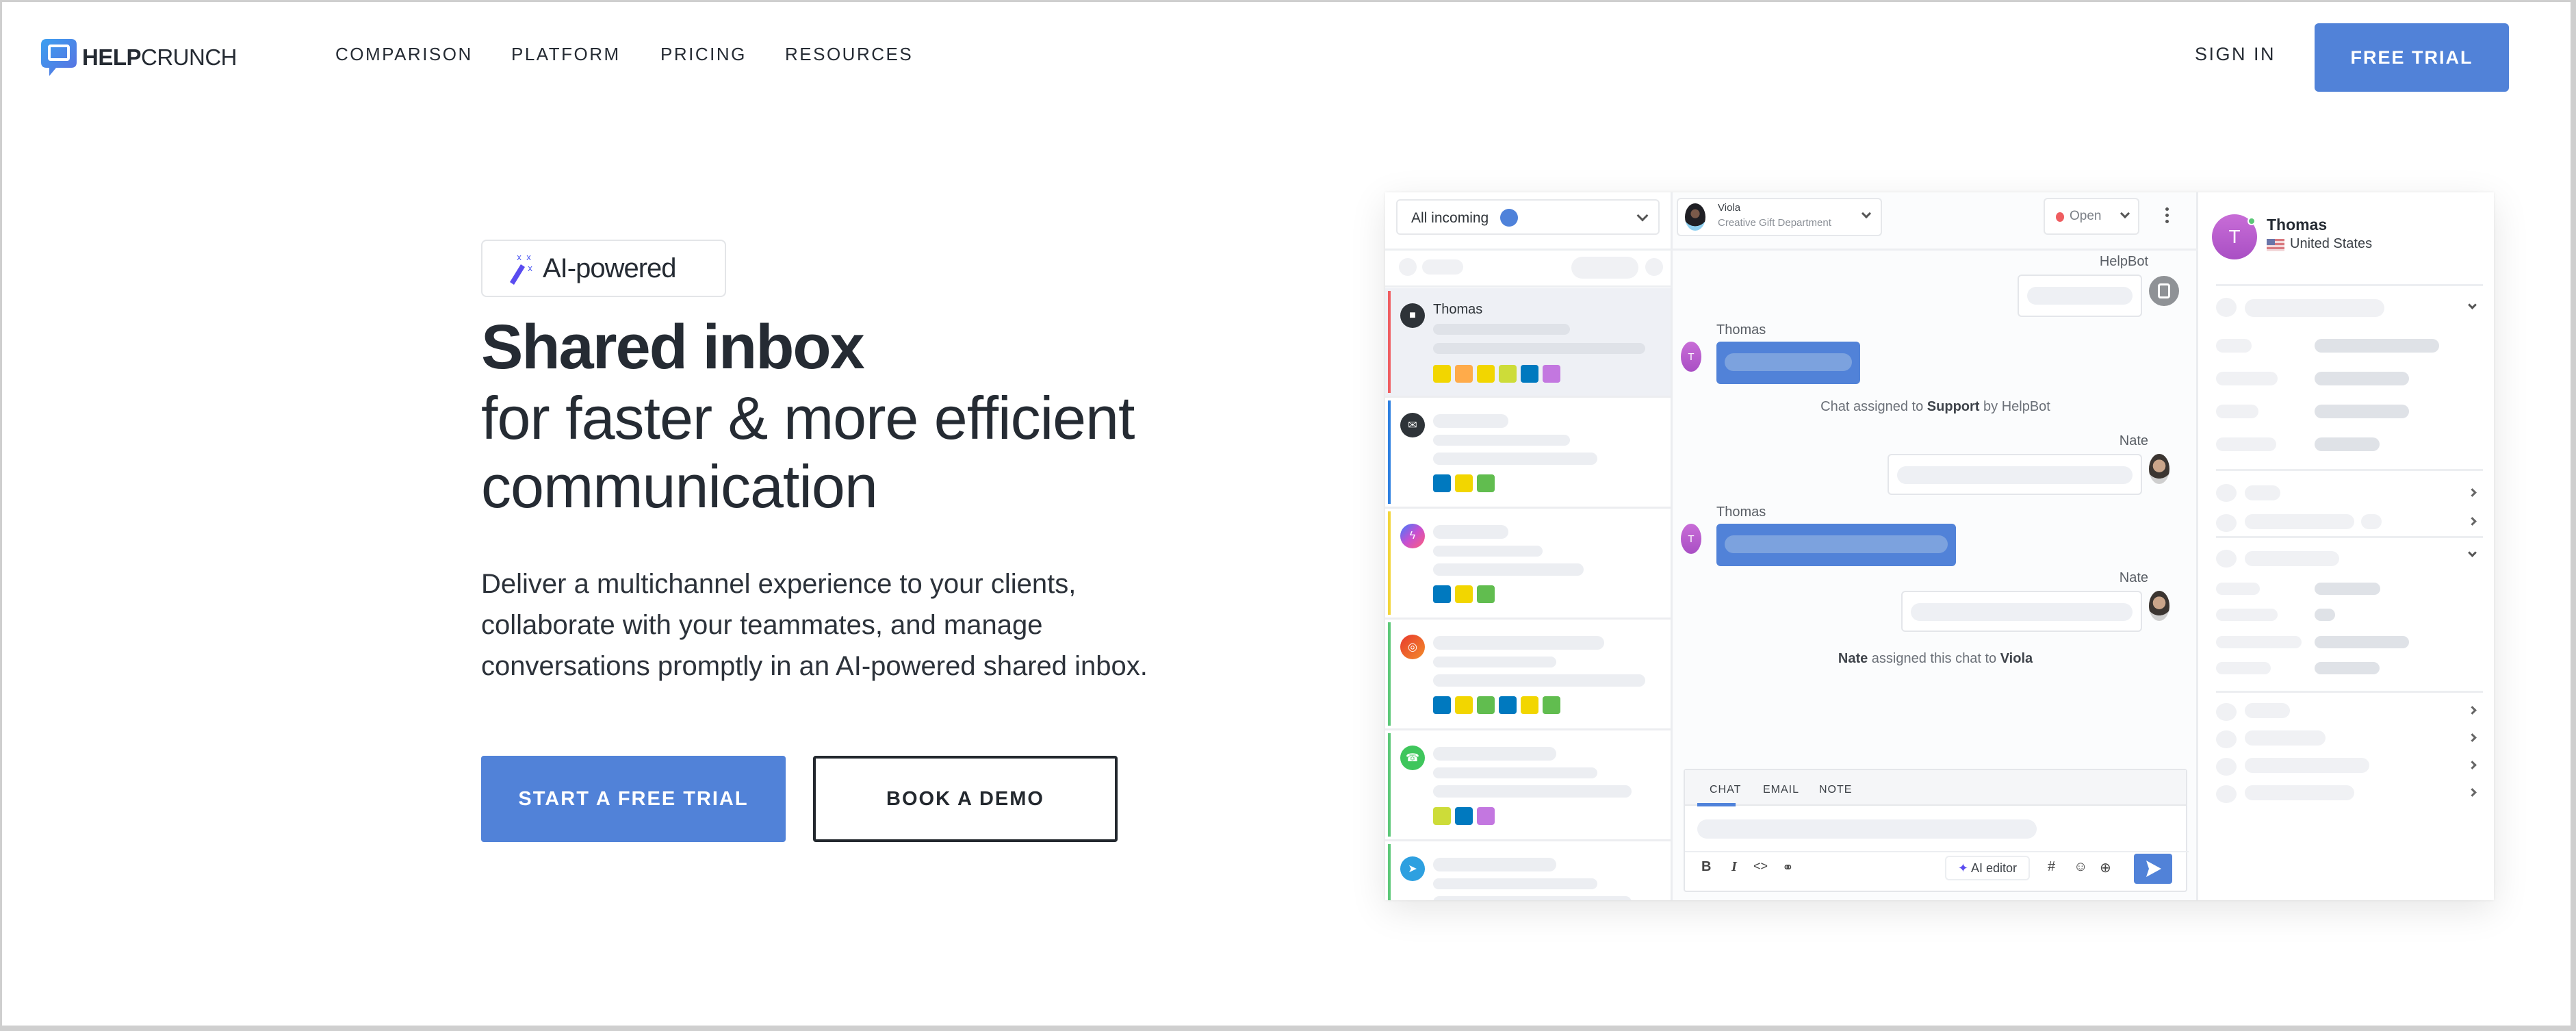 The height and width of the screenshot is (1031, 2576). I want to click on ai-editor-button: ✦ AI editor, so click(1987, 868).